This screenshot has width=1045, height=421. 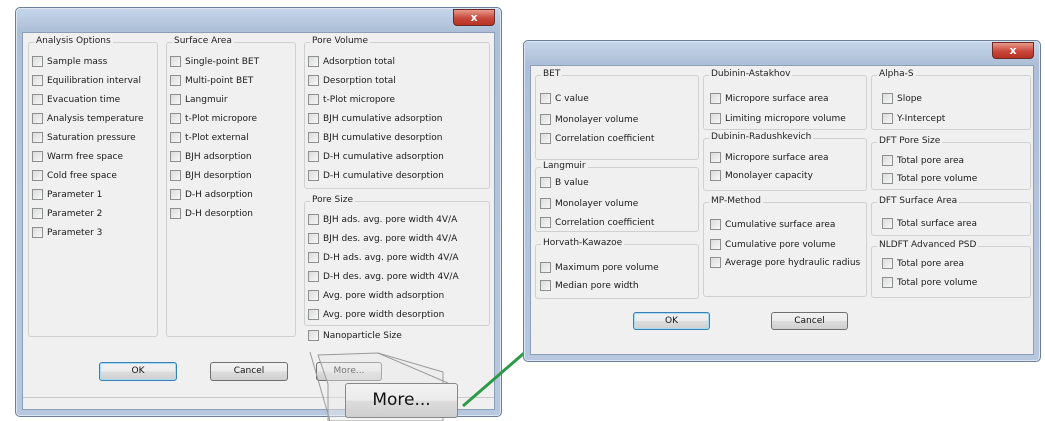 I want to click on group-title: Dubinin-Radushkevich, so click(x=761, y=137).